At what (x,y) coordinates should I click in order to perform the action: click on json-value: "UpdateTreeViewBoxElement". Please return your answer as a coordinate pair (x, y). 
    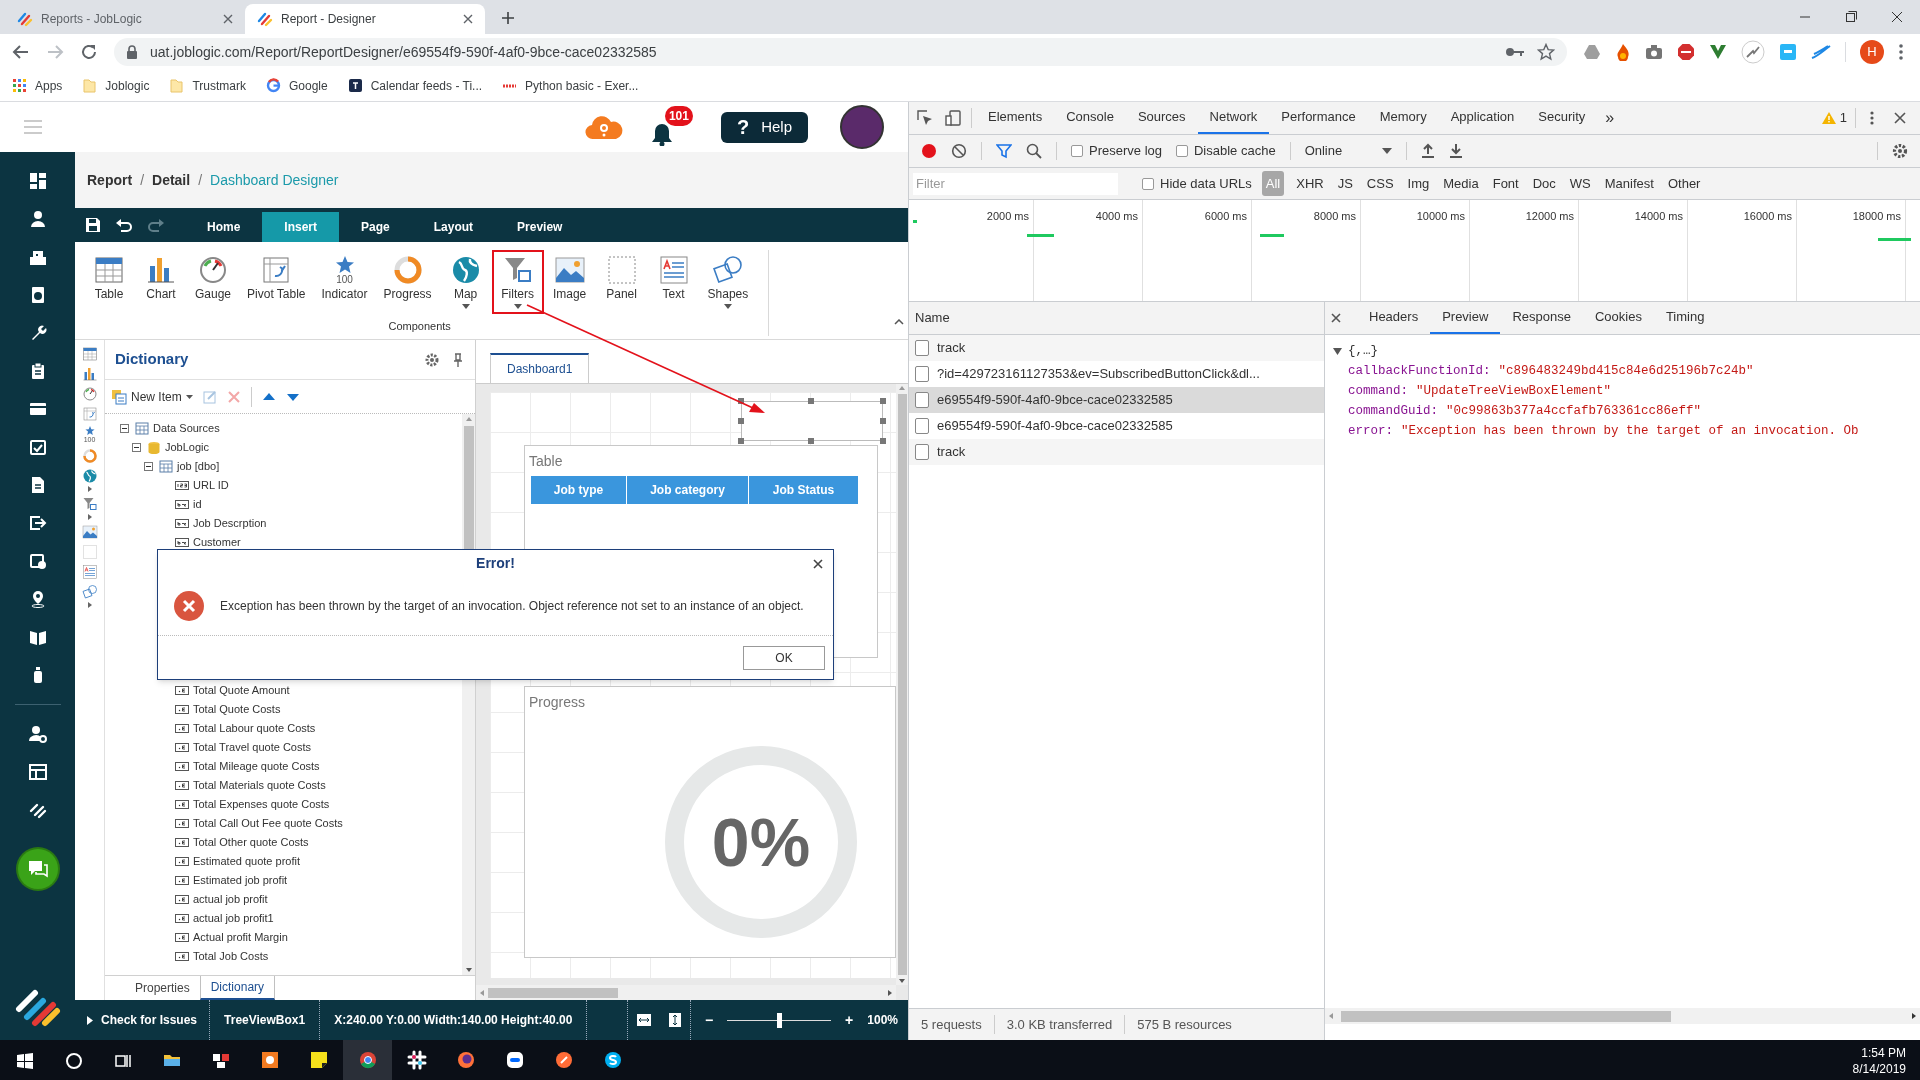
    Looking at the image, I should click on (1514, 391).